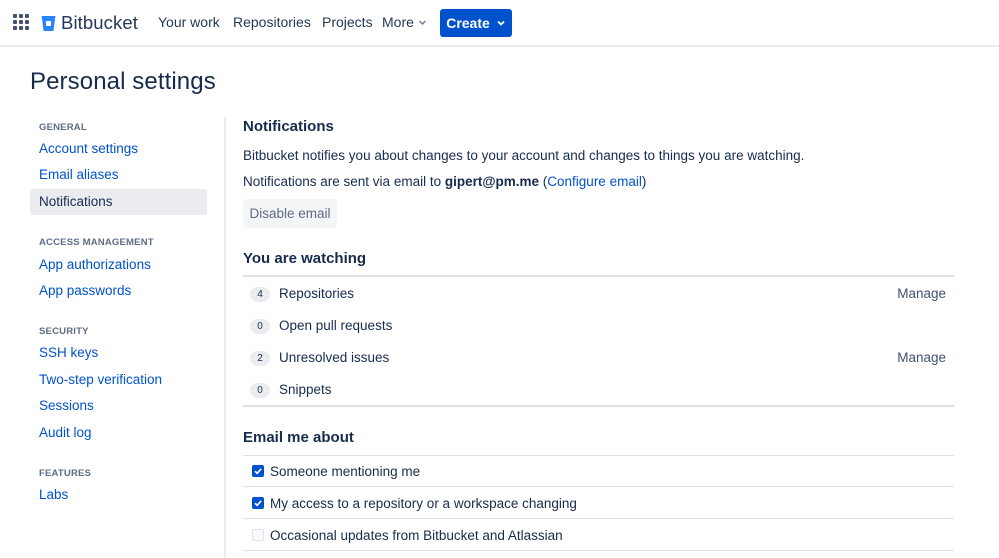  What do you see at coordinates (317, 293) in the screenshot?
I see `watch-label: Repositories` at bounding box center [317, 293].